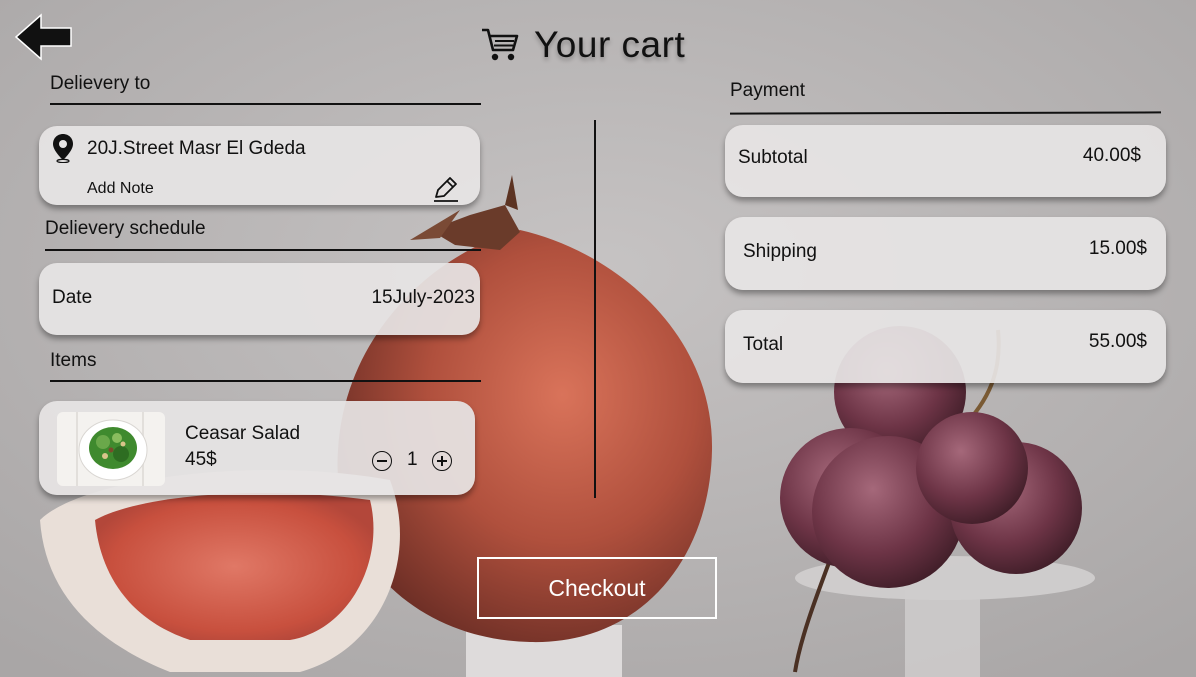 The image size is (1196, 677). Describe the element at coordinates (945, 253) in the screenshot. I see `shipping-card: Shipping 15.00$` at that location.